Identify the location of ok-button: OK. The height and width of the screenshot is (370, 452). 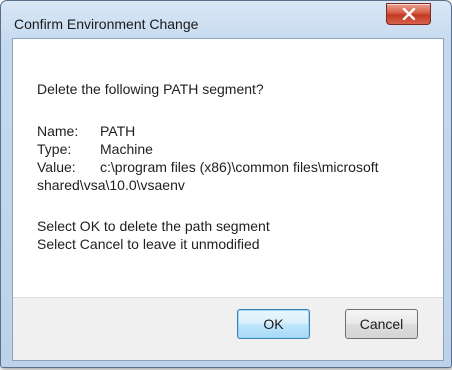
(273, 324).